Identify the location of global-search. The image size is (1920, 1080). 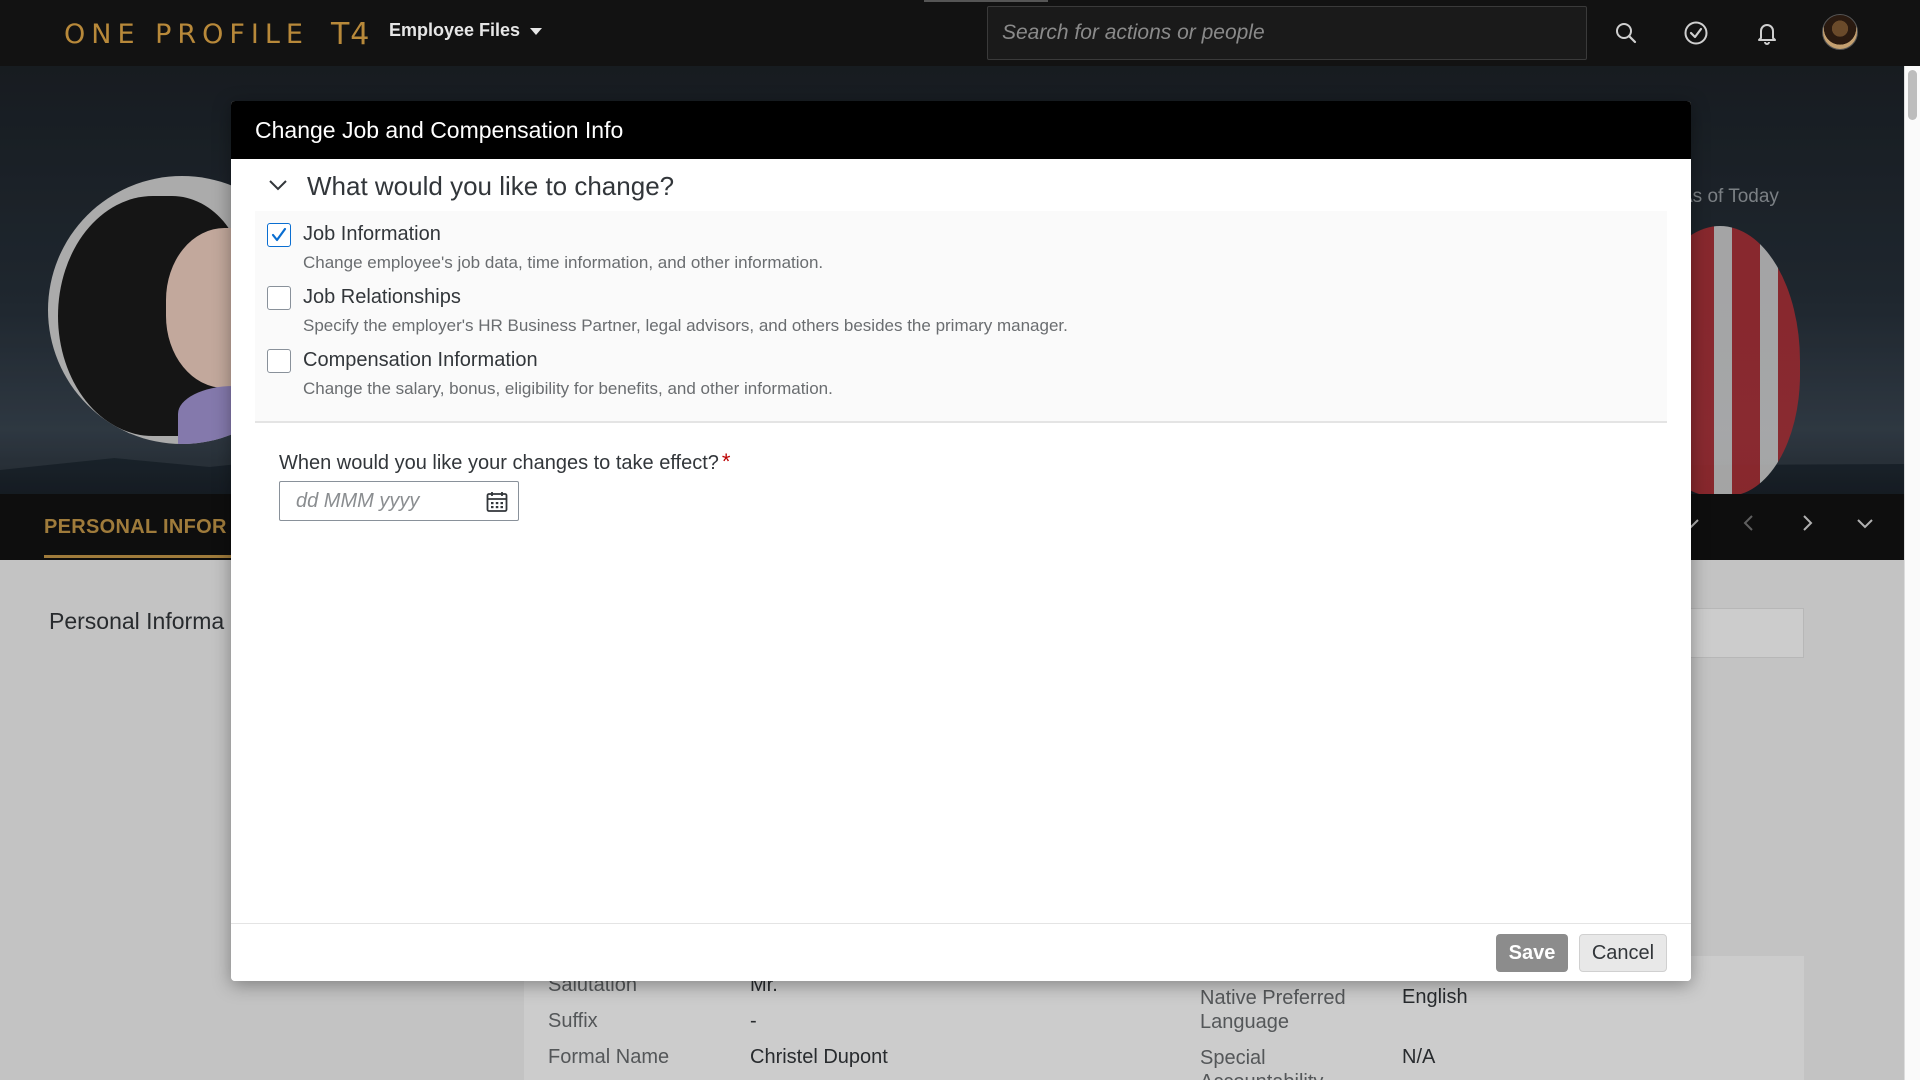
(1287, 33).